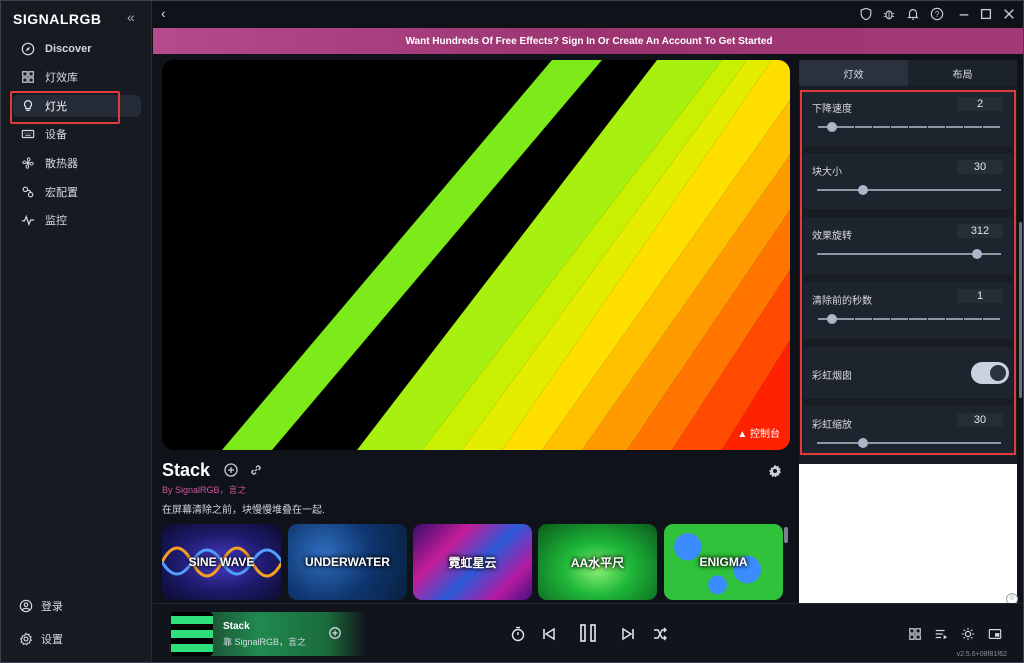 This screenshot has width=1024, height=663. Describe the element at coordinates (981, 654) in the screenshot. I see `app-version: v2.5.6+08f81f62` at that location.